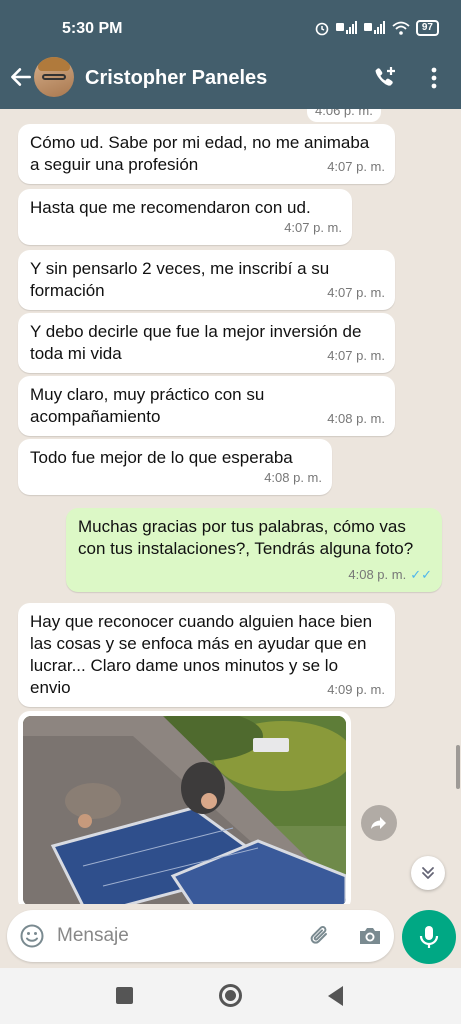 Image resolution: width=461 pixels, height=1024 pixels. Describe the element at coordinates (92, 28) in the screenshot. I see `status-time: 5:30 PM` at that location.